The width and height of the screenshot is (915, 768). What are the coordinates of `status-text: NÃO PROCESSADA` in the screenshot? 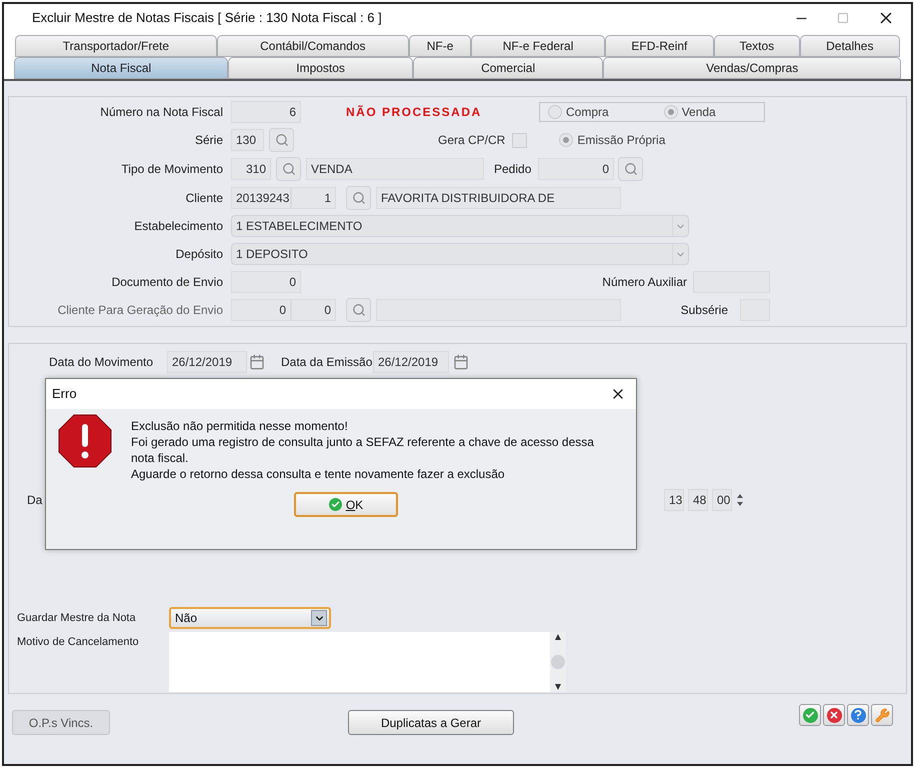 It's located at (414, 112).